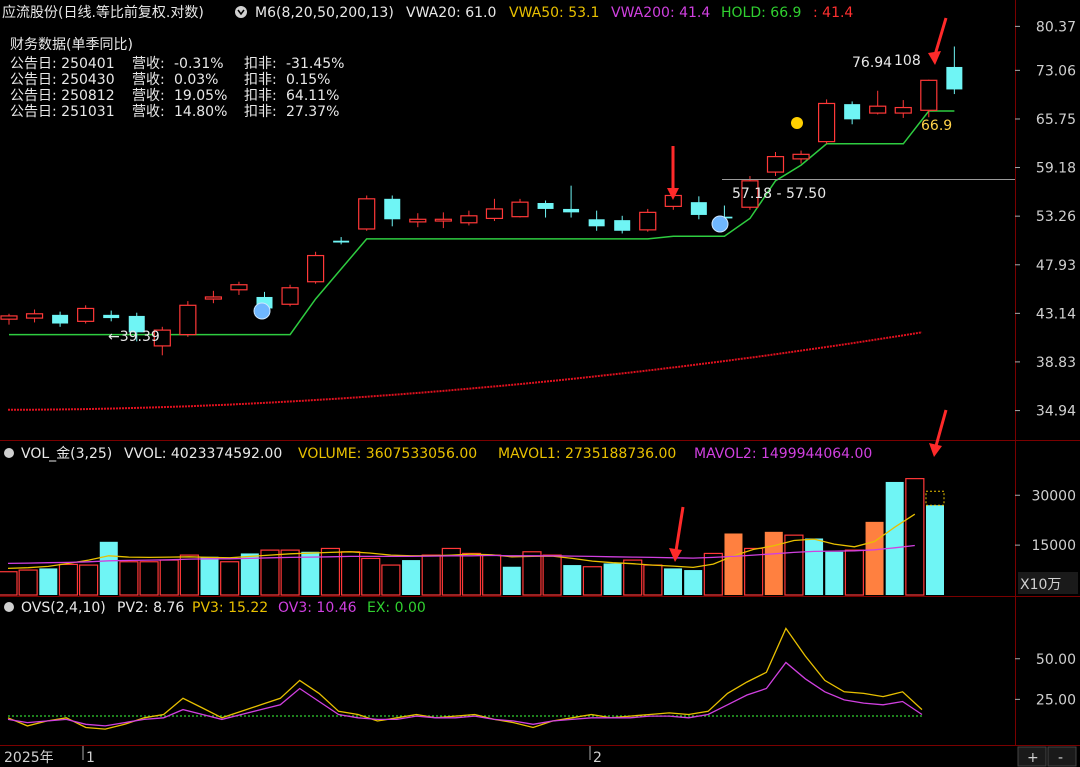  Describe the element at coordinates (62, 64) in the screenshot. I see `financial-date: 公告日: 250401` at that location.